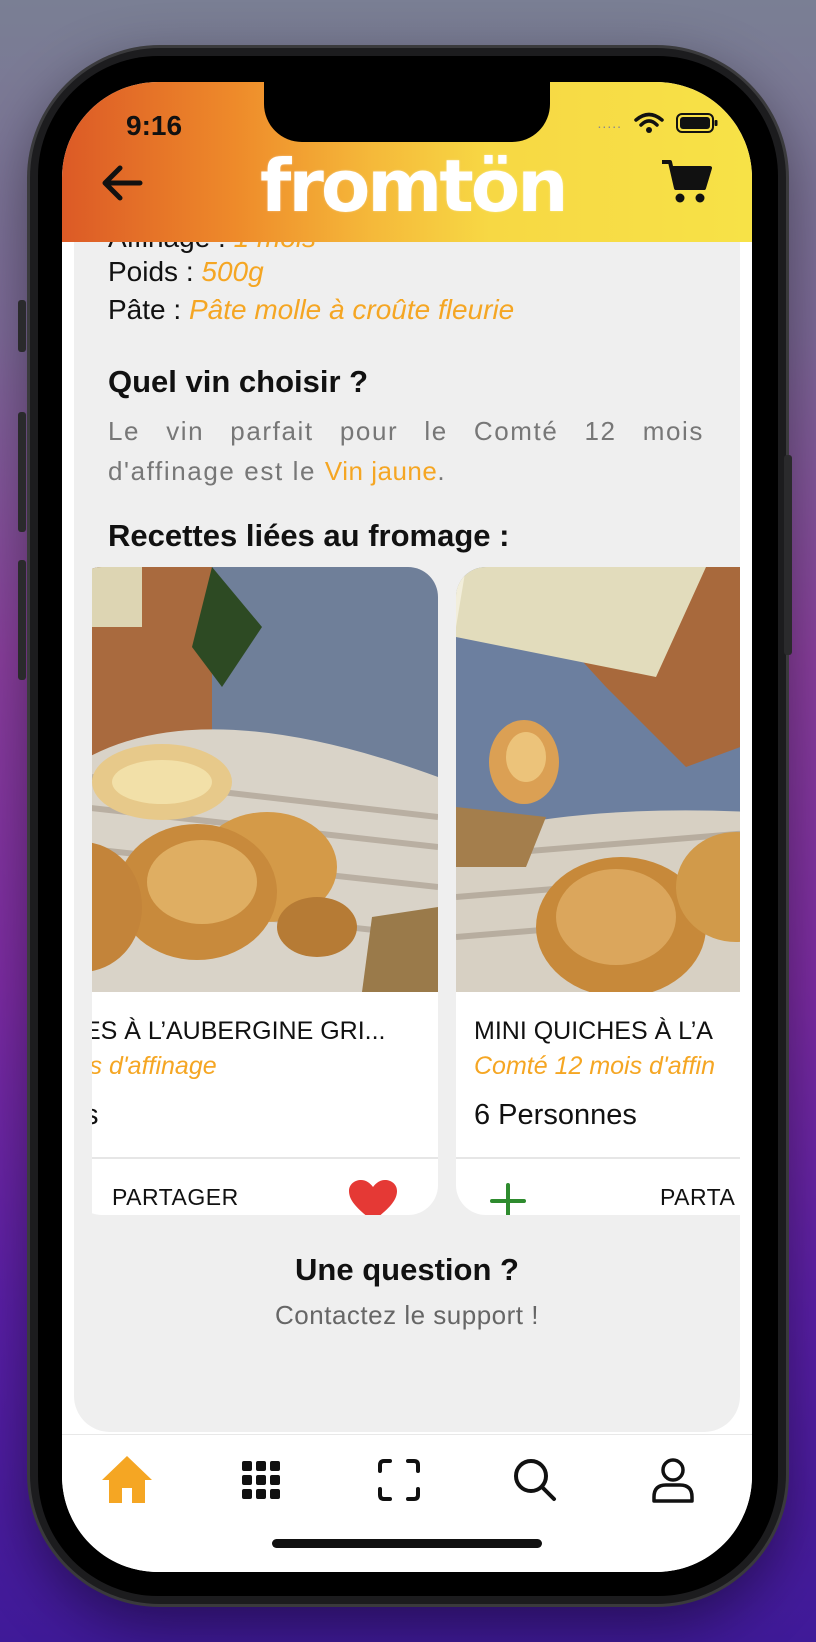 The width and height of the screenshot is (816, 1642). I want to click on battery-icon, so click(697, 123).